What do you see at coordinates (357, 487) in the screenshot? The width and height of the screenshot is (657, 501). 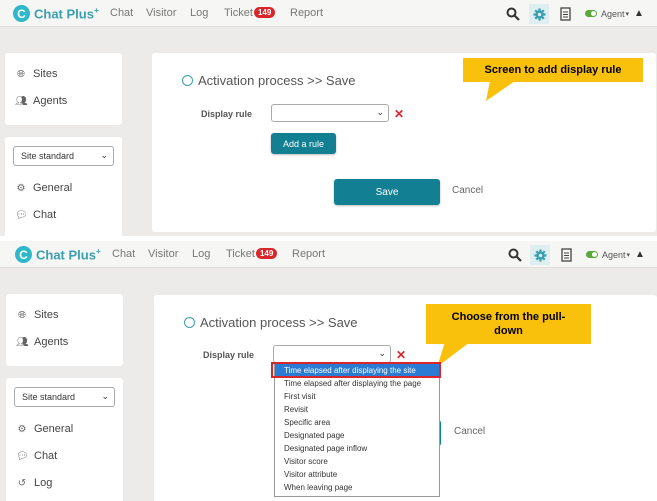 I see `dropdown-option: When leaving page` at bounding box center [357, 487].